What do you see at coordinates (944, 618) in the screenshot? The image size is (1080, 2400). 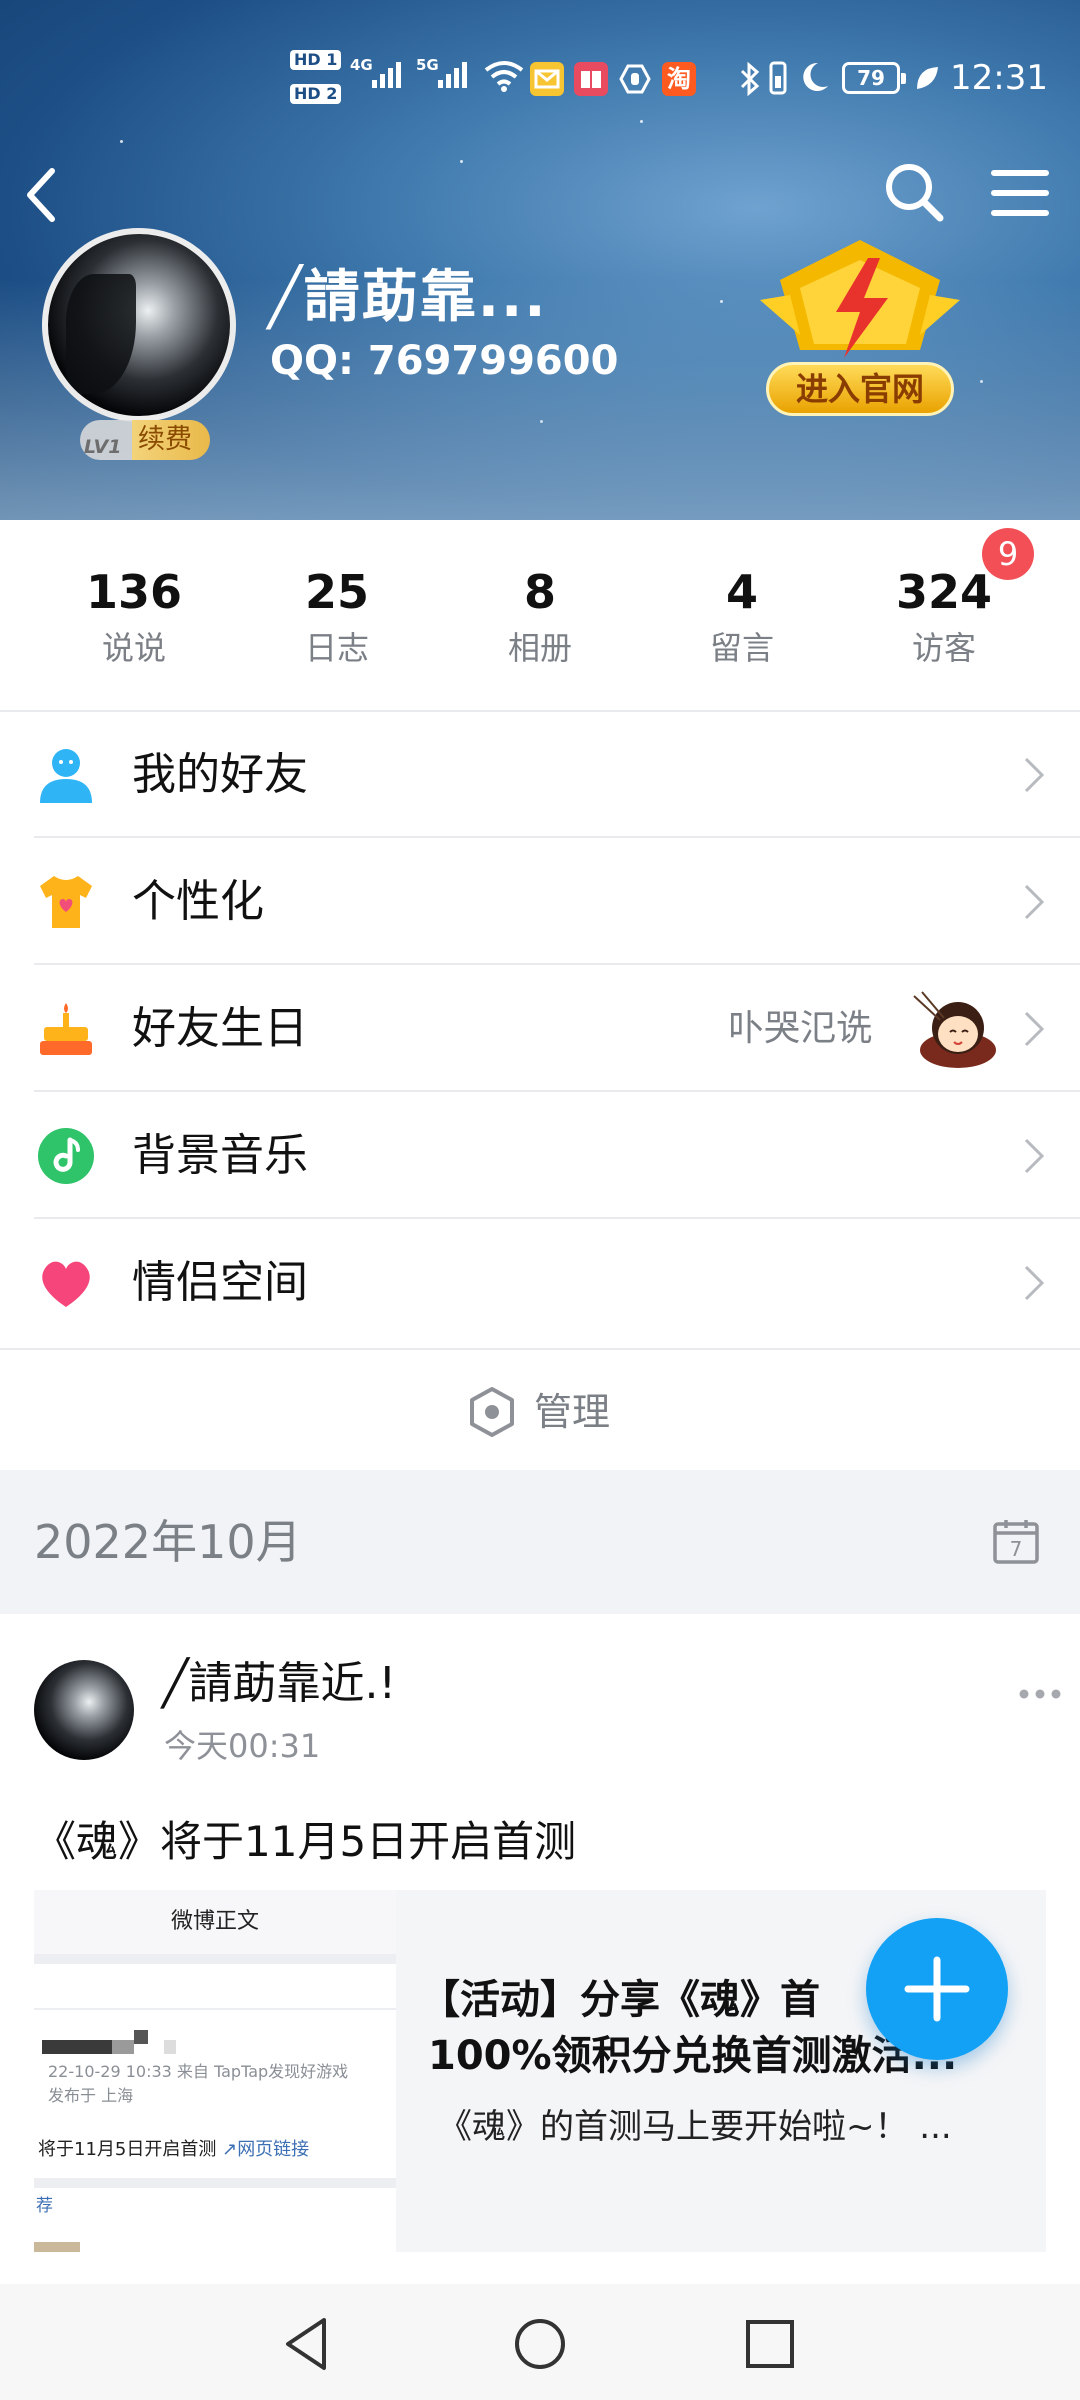 I see `stat-visitors: 324 访客` at bounding box center [944, 618].